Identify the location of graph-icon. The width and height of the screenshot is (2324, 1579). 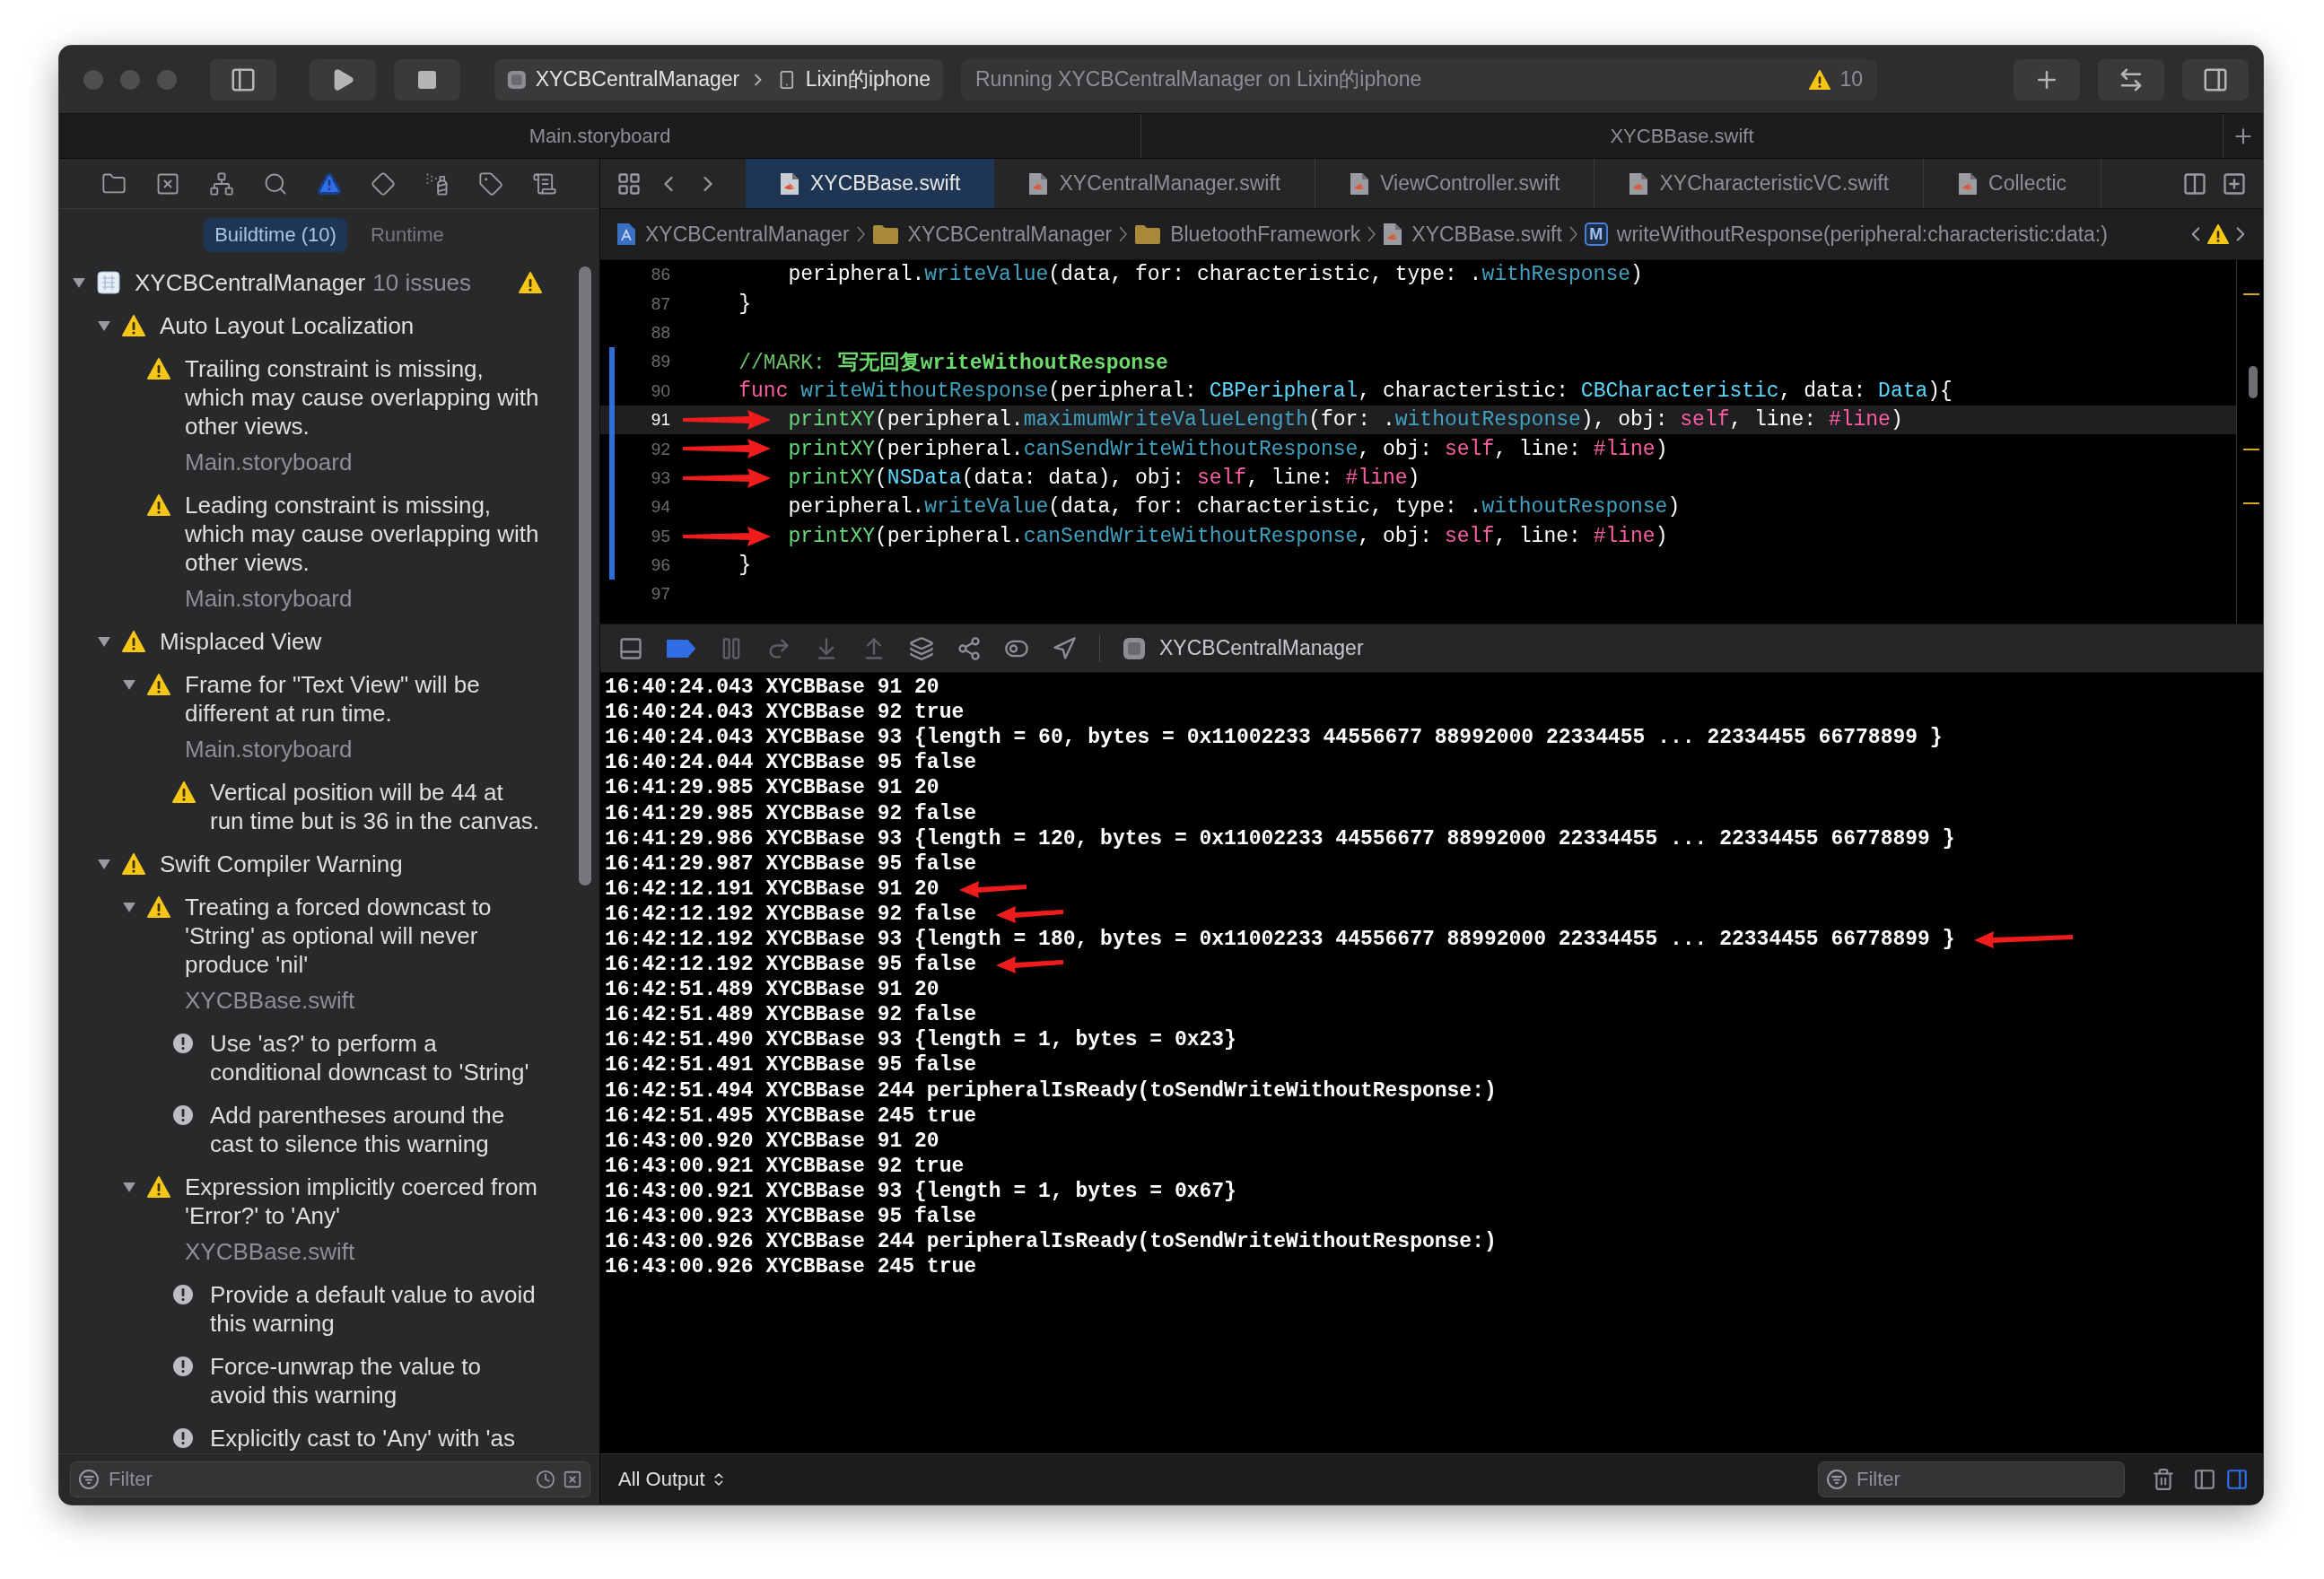
(970, 648).